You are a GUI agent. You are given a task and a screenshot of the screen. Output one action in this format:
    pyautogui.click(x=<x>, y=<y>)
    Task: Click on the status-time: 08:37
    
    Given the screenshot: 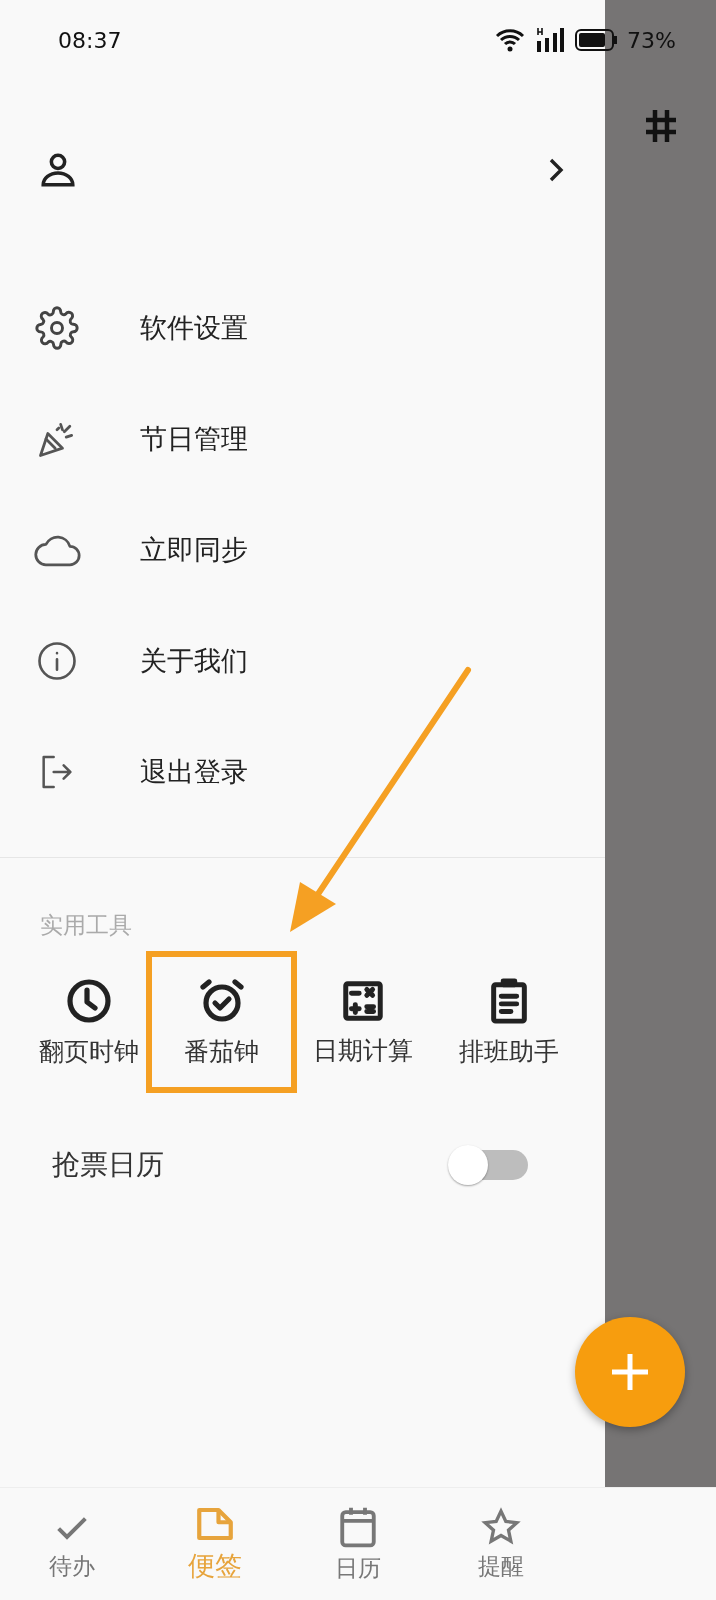 What is the action you would take?
    pyautogui.click(x=90, y=40)
    